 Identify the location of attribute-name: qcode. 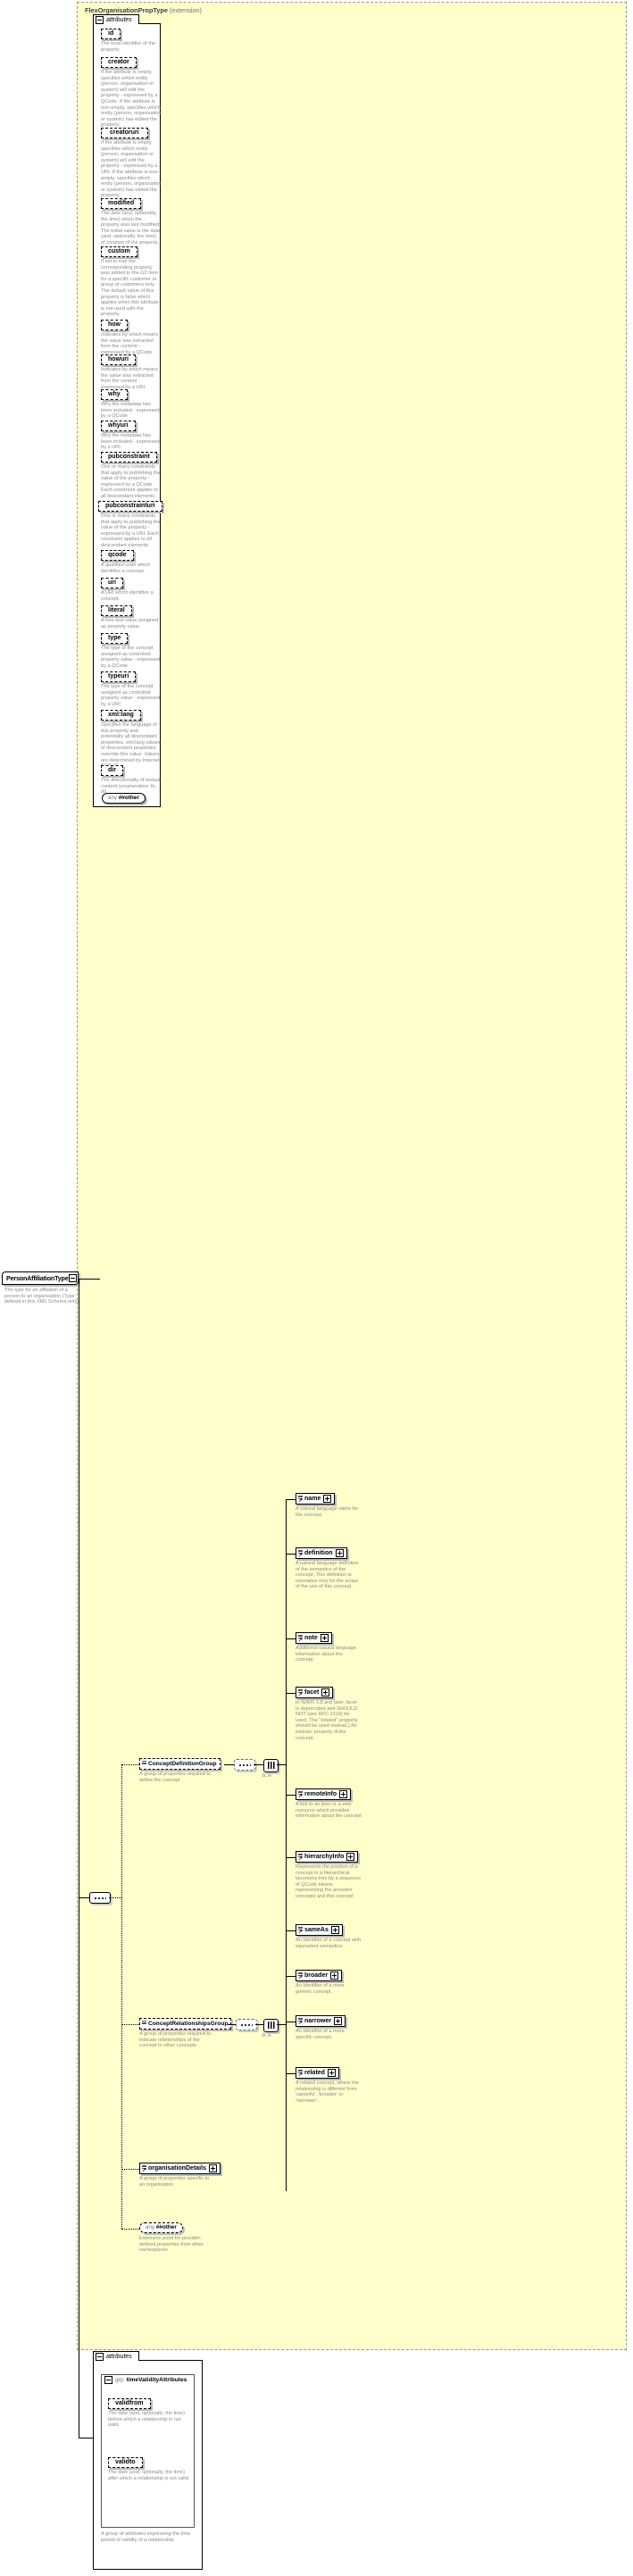
(117, 555).